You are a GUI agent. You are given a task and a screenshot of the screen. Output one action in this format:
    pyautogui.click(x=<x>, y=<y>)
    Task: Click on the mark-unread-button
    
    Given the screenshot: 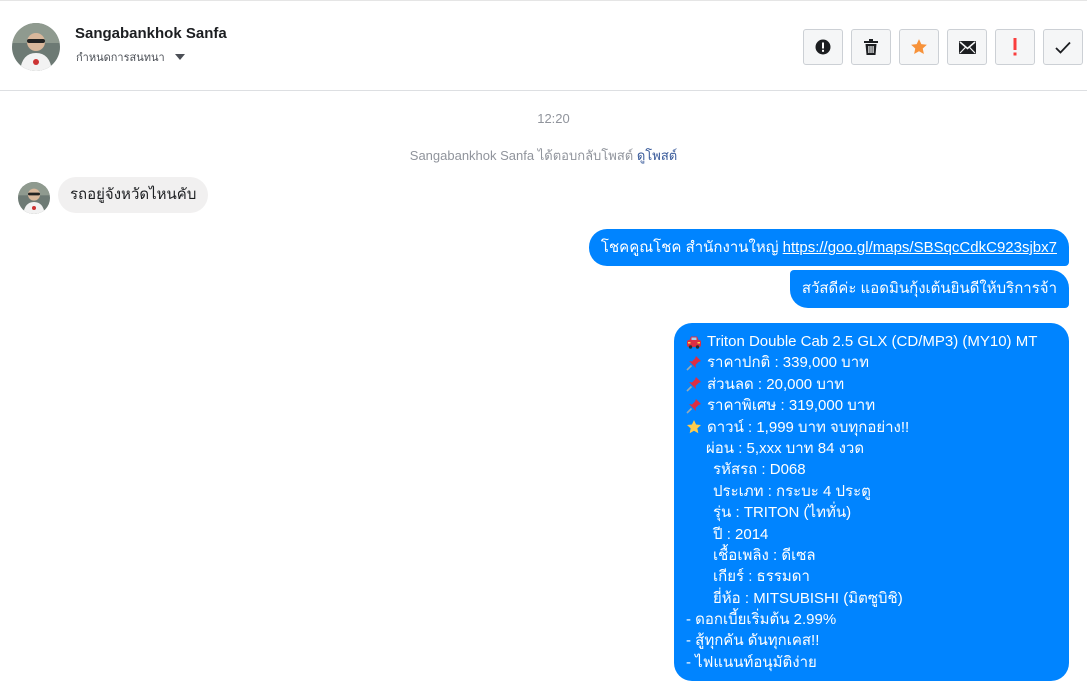 What is the action you would take?
    pyautogui.click(x=967, y=47)
    